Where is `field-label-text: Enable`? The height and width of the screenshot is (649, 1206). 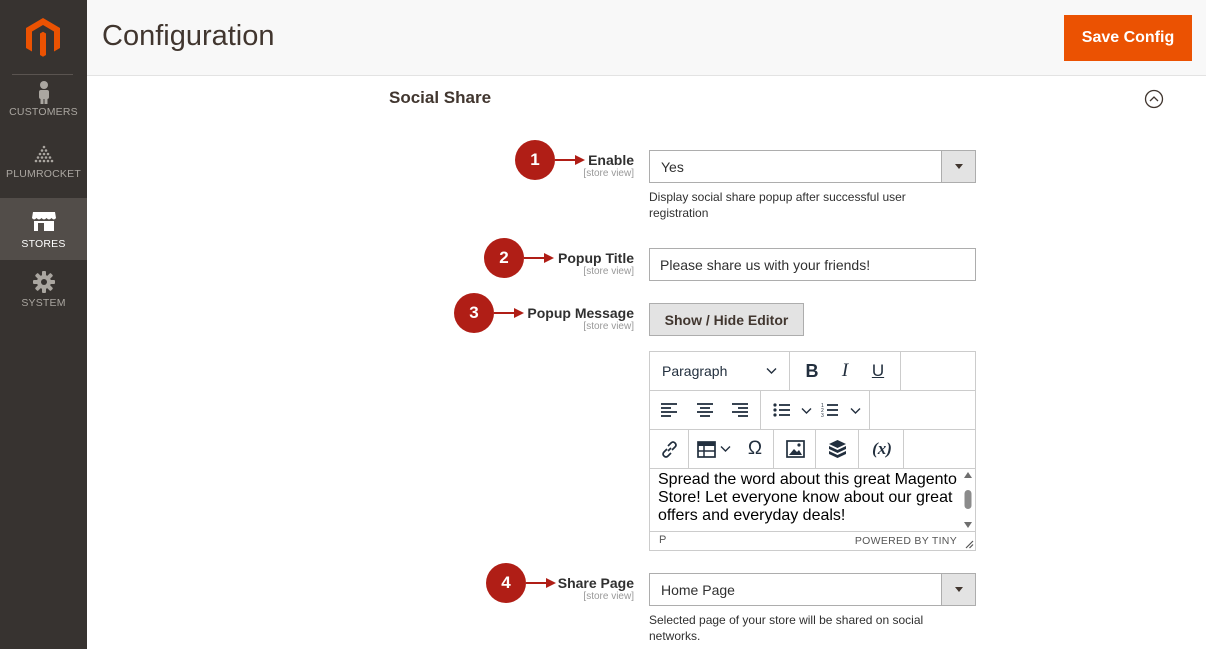 field-label-text: Enable is located at coordinates (611, 160).